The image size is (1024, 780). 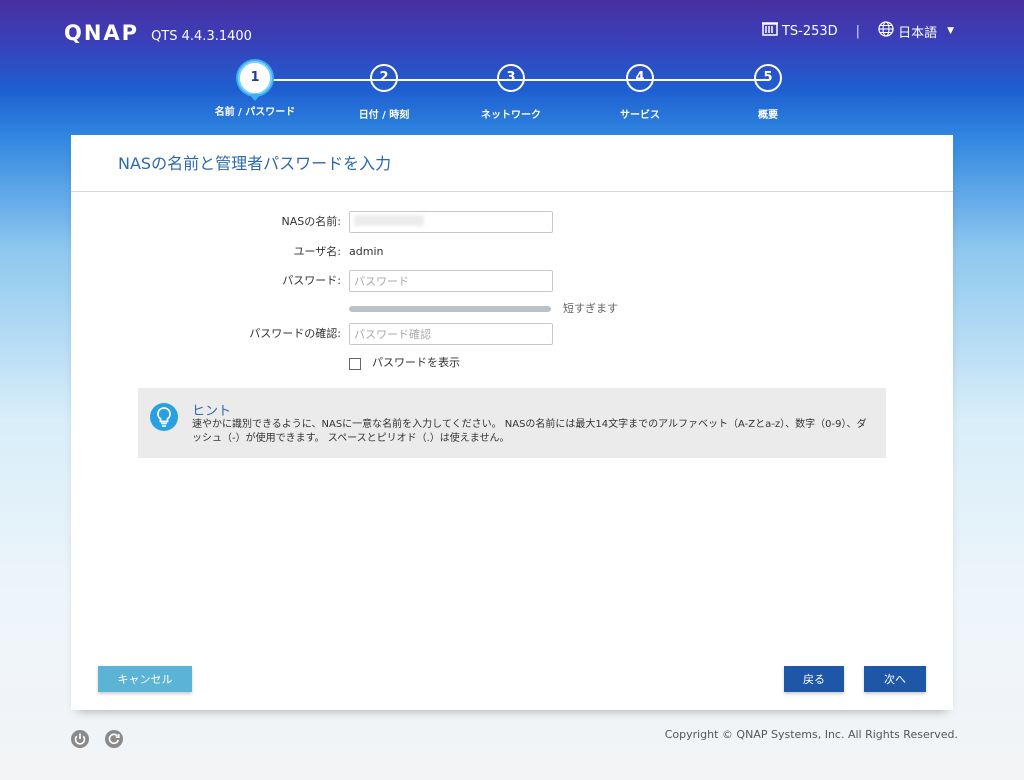 I want to click on qnap-logo: QNAP, so click(x=102, y=33).